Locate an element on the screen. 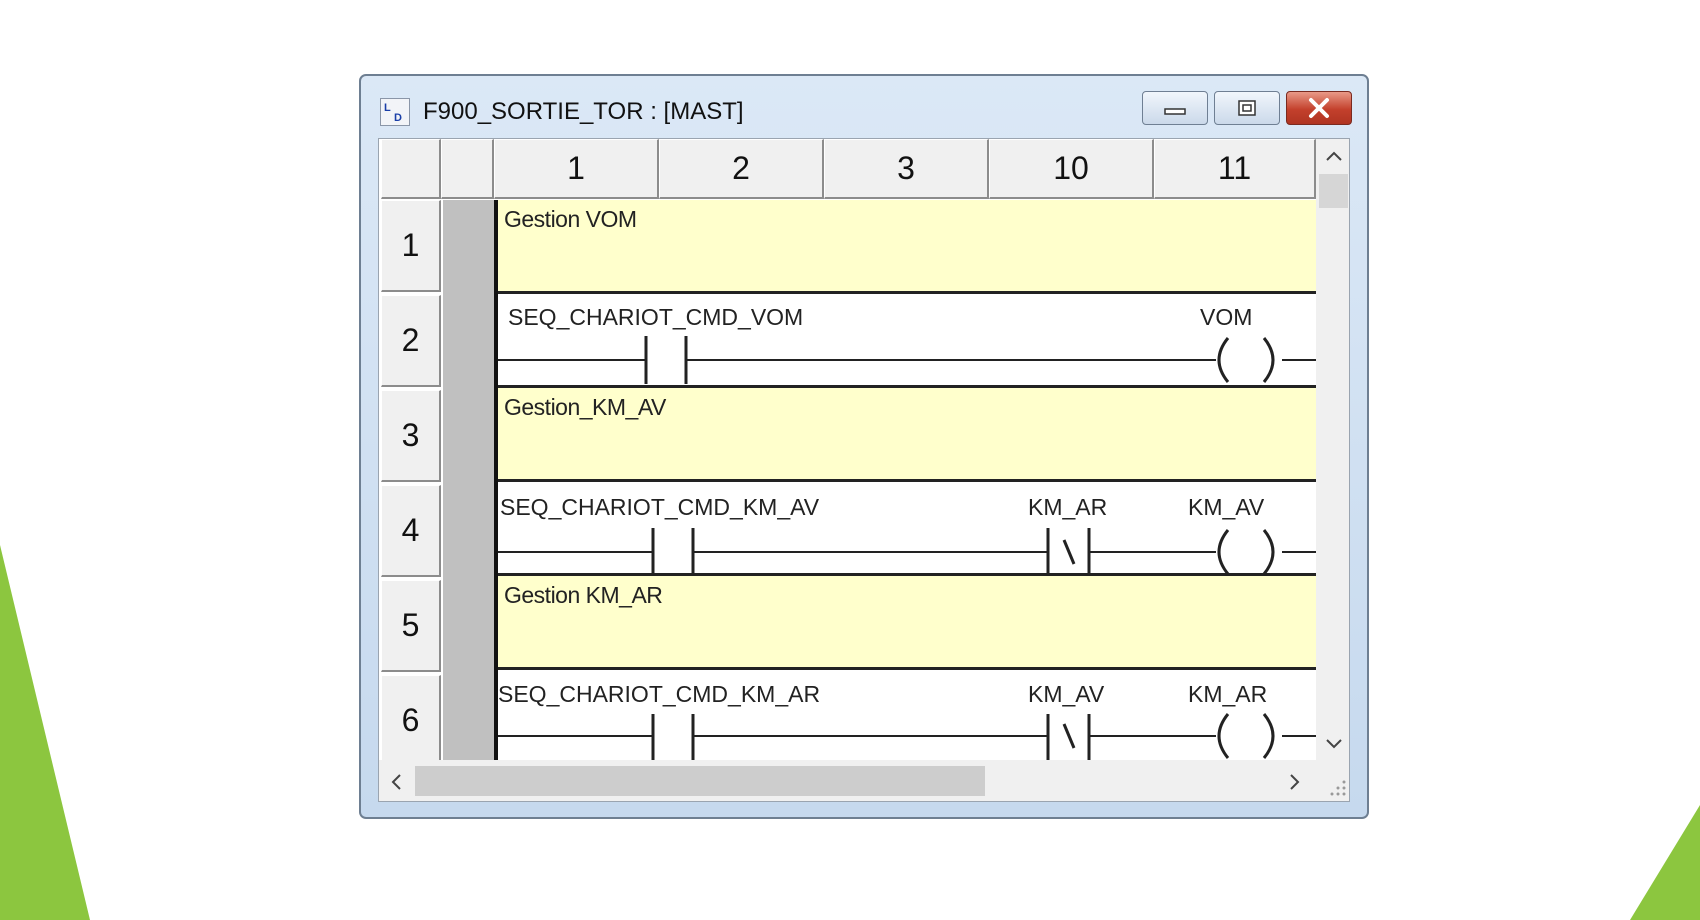  horizontal-scroll-thumb is located at coordinates (700, 781).